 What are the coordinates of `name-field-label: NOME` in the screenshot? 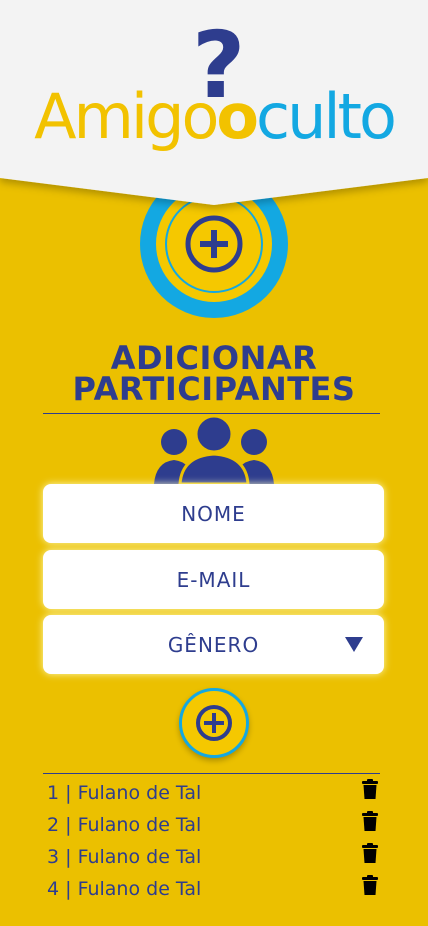 It's located at (213, 513).